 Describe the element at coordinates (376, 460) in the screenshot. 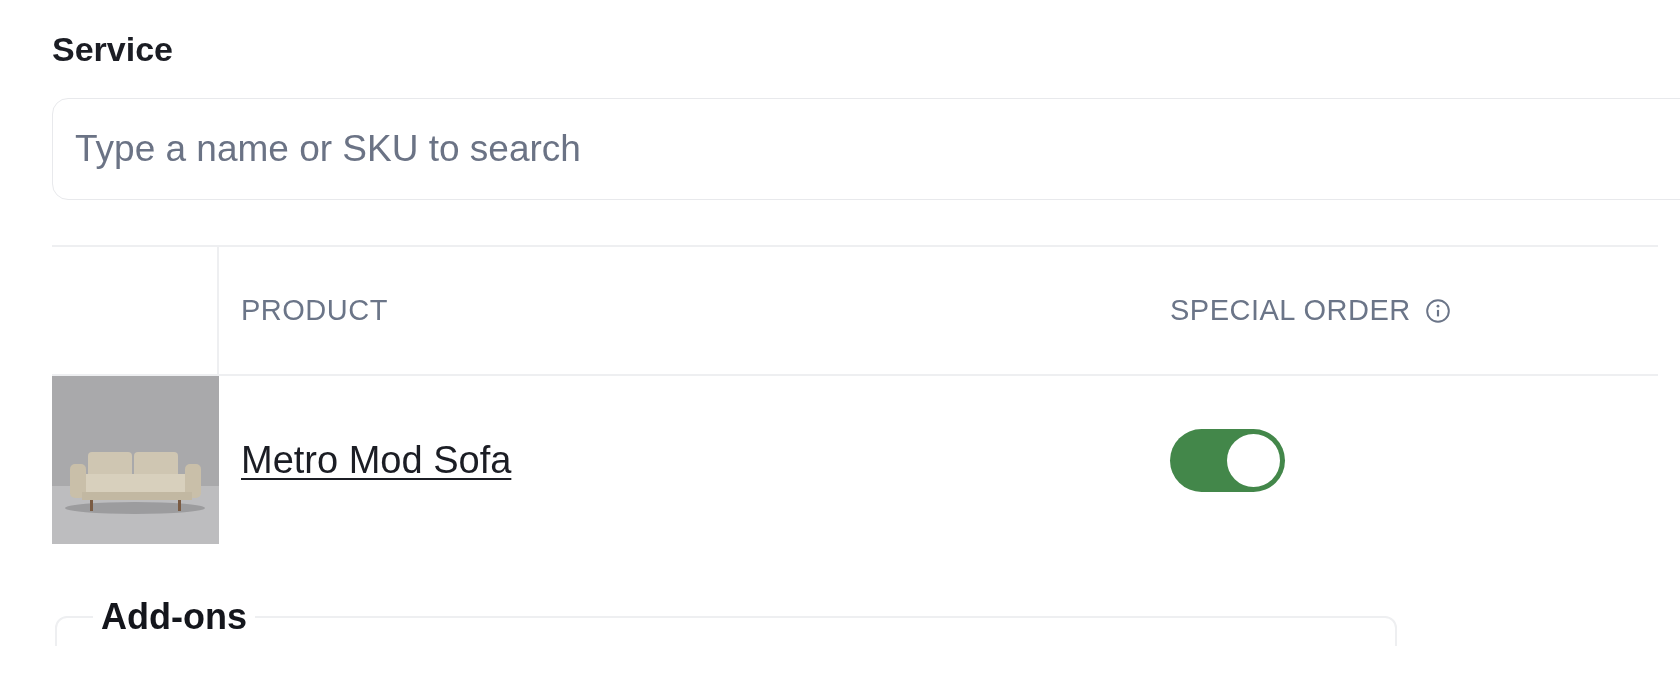

I see `product-link: Metro Mod Sofa` at that location.